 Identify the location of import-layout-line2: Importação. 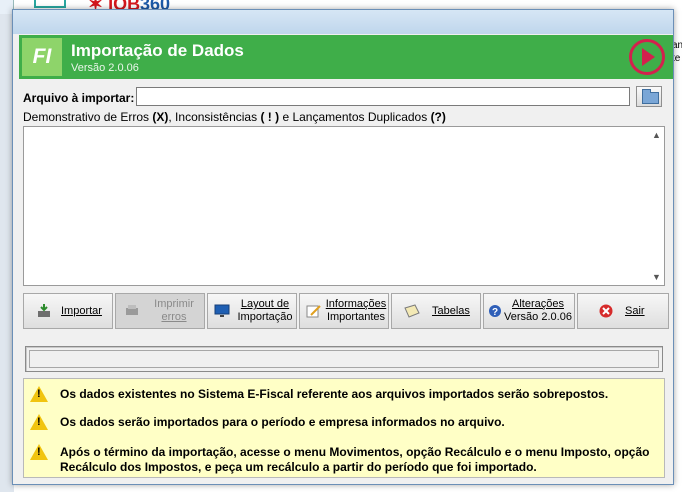
(265, 317).